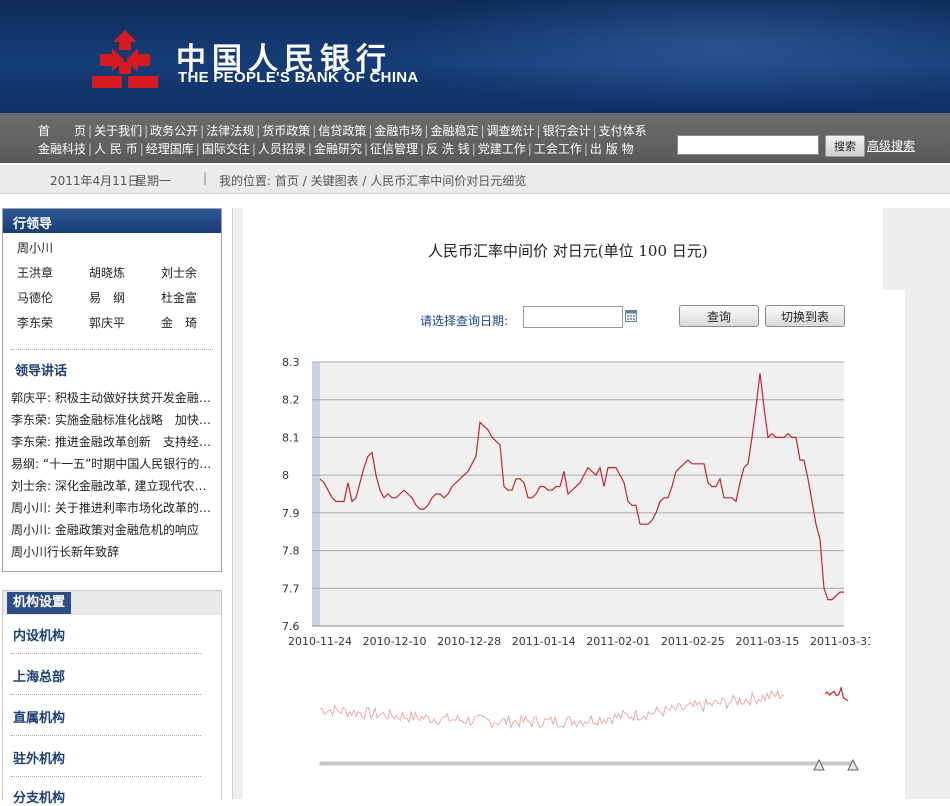  I want to click on leaders-title: 行领导, so click(33, 224).